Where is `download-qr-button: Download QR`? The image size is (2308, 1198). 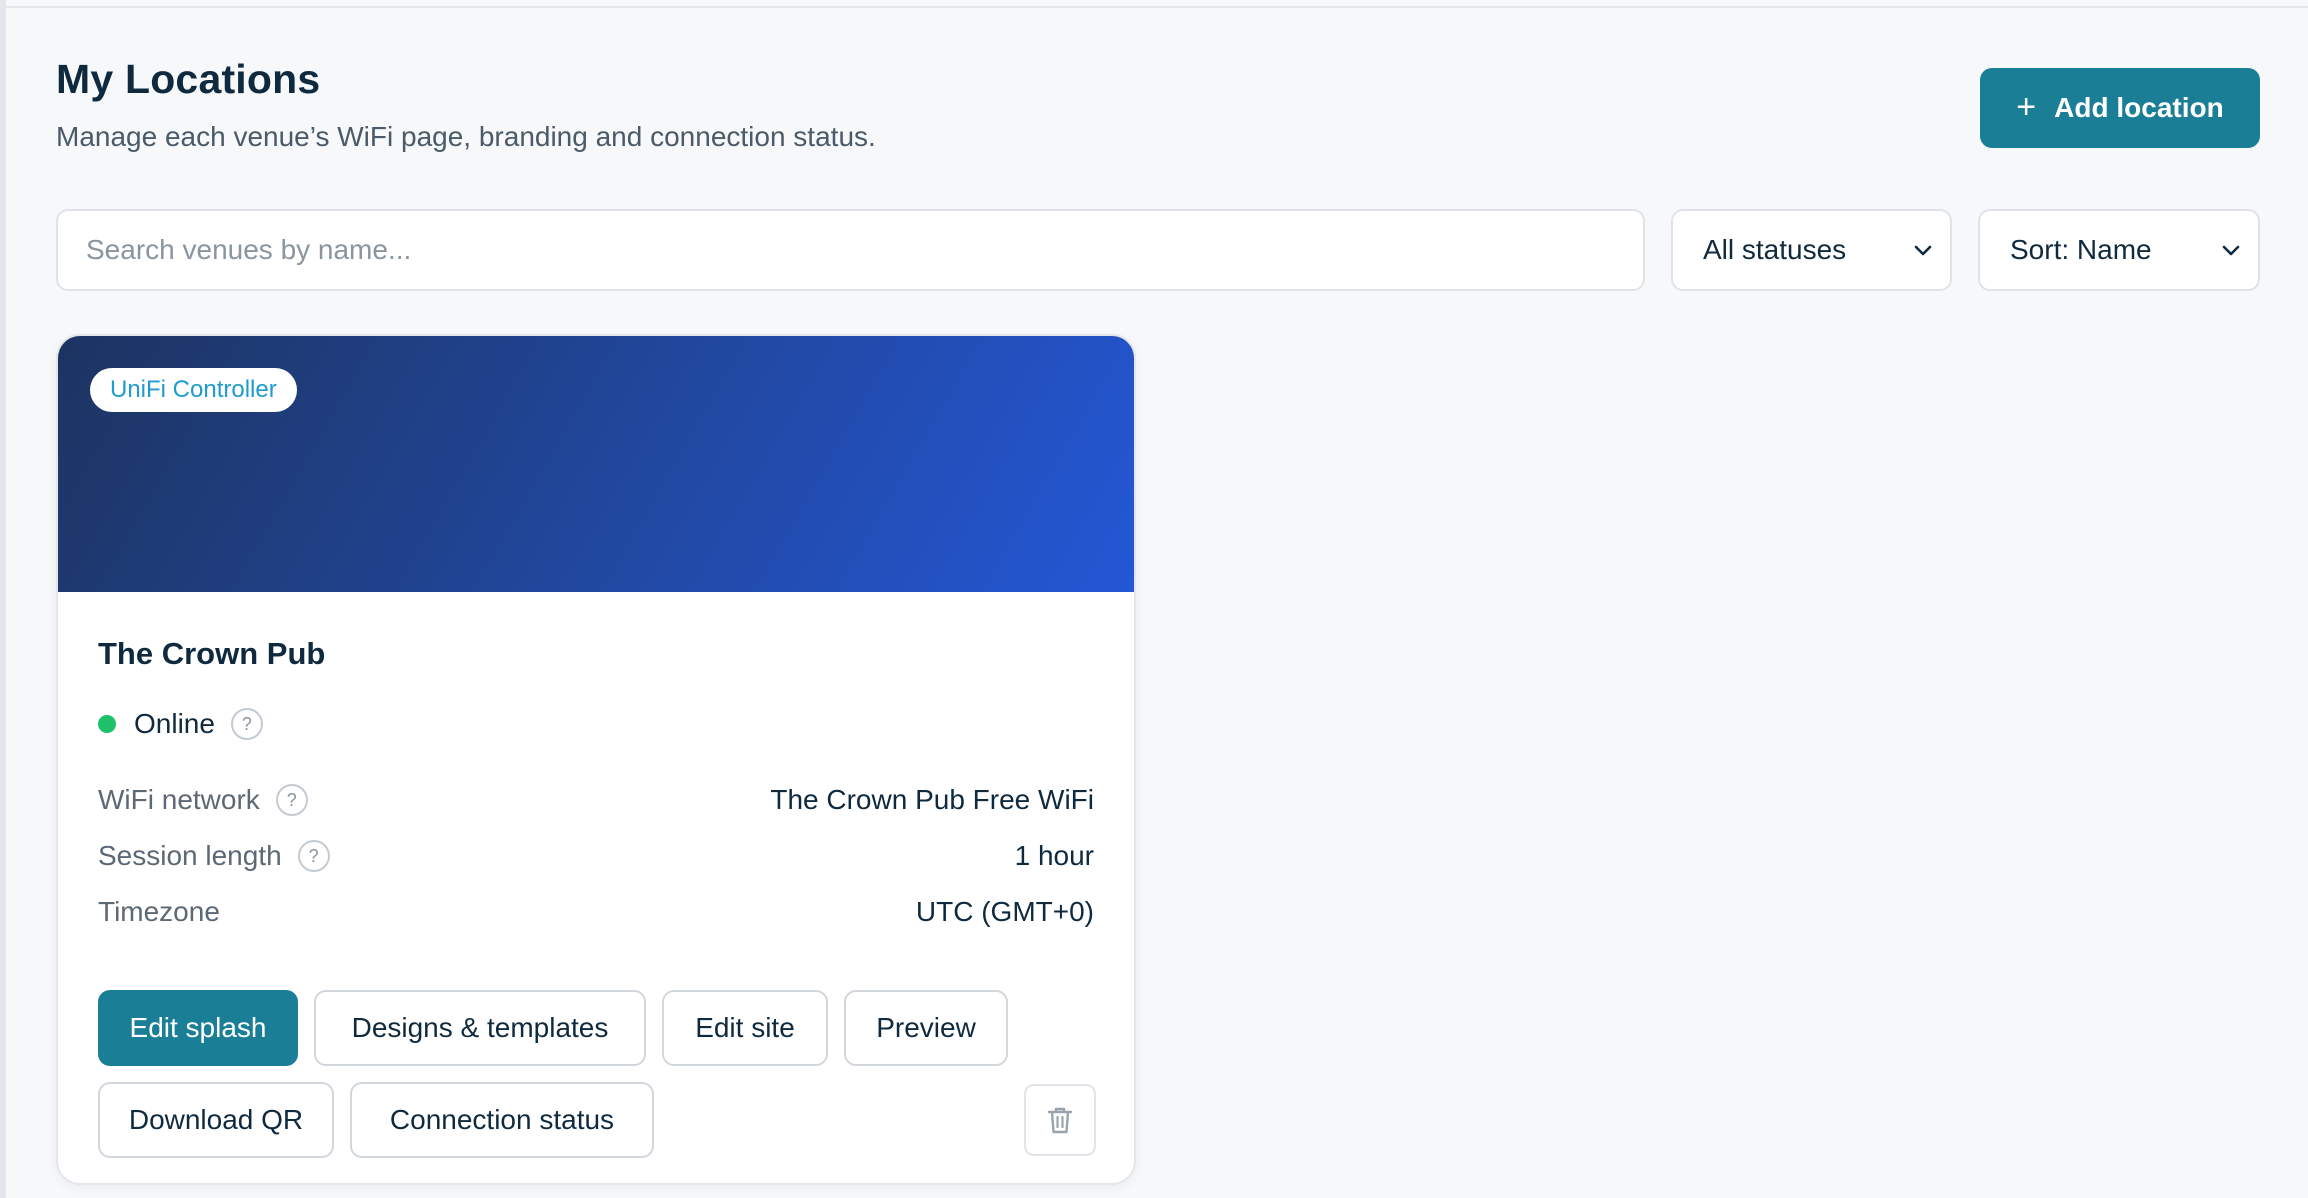 download-qr-button: Download QR is located at coordinates (216, 1120).